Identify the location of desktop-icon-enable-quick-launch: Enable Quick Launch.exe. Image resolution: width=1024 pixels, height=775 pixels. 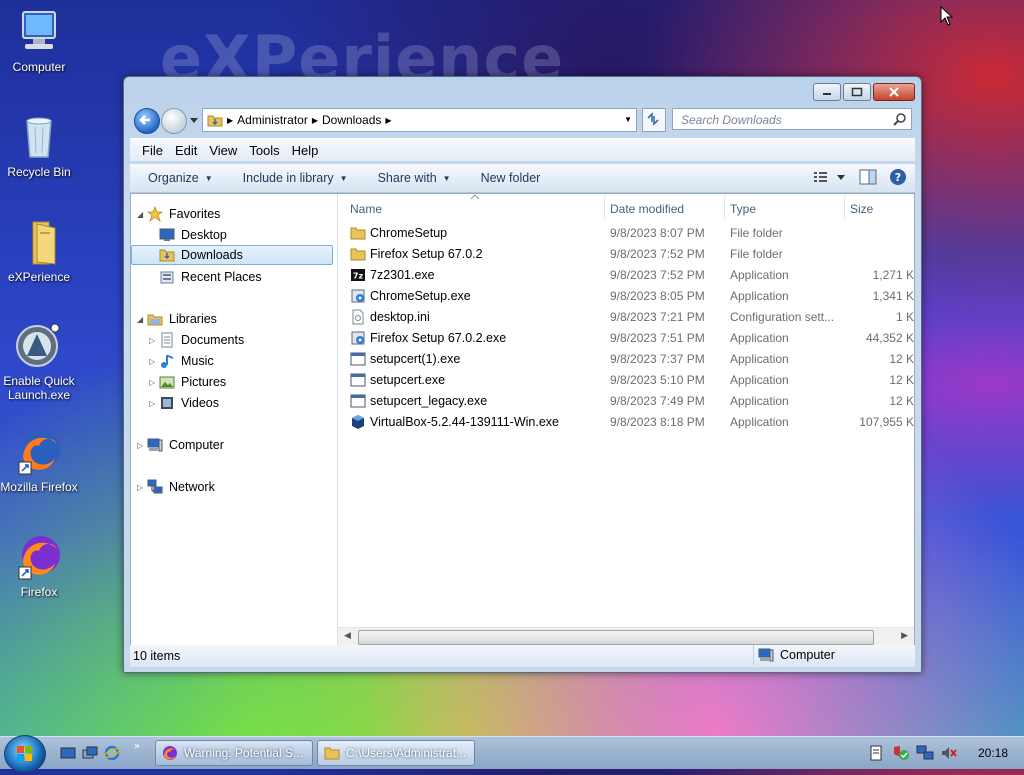
(39, 362).